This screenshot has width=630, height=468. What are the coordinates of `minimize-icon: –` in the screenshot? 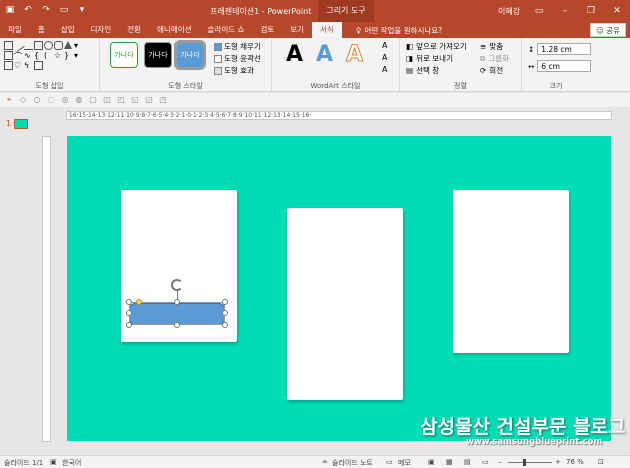 It's located at (565, 11).